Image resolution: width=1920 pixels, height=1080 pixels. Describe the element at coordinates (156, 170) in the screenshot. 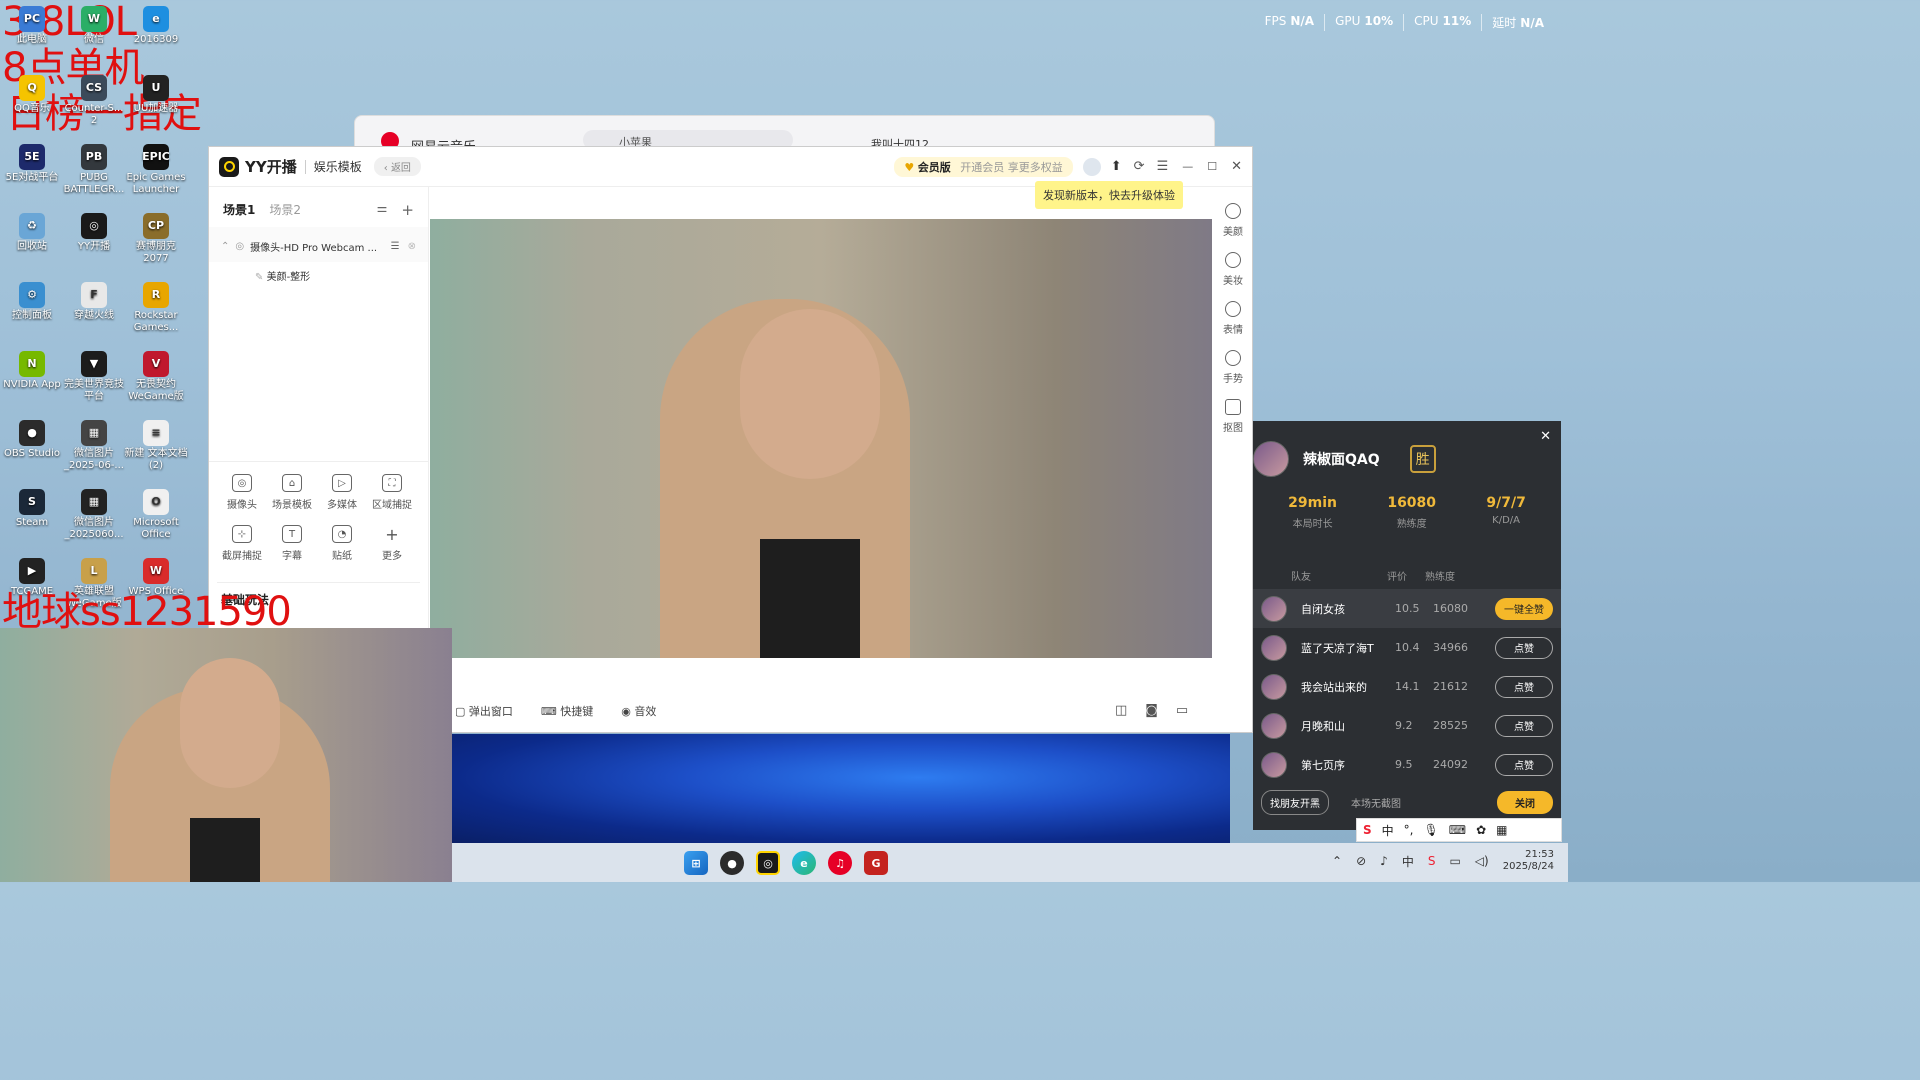

I see `desktop-icon-8: EPIC Epic Games Launcher` at that location.